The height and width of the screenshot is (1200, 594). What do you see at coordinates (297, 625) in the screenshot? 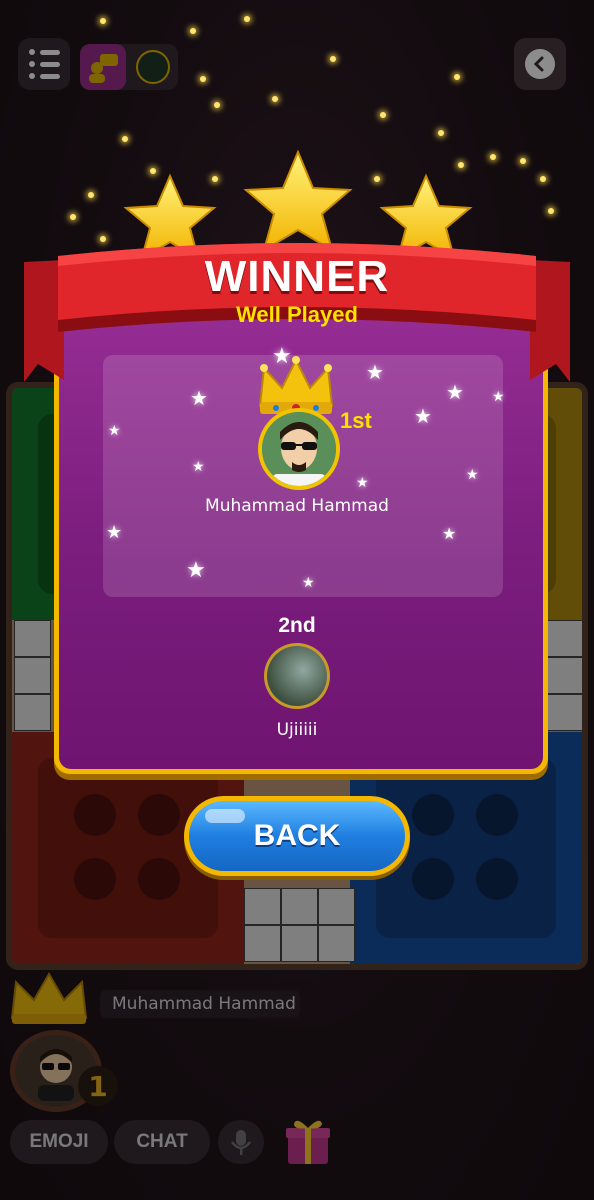
I see `second-place-rank: 2nd` at bounding box center [297, 625].